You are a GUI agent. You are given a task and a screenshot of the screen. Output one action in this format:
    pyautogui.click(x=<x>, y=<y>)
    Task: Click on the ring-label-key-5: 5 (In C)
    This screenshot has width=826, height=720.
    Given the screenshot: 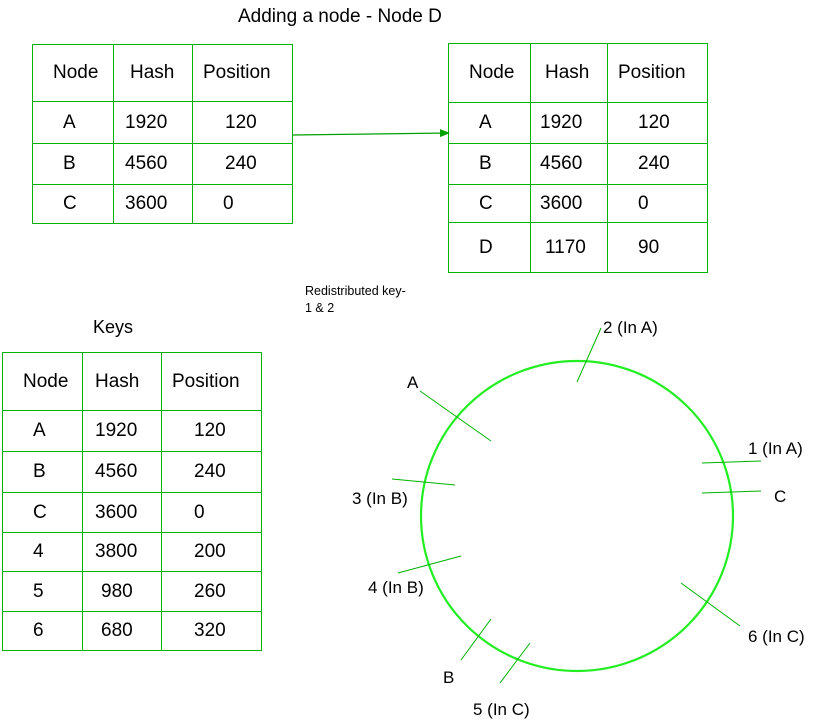 What is the action you would take?
    pyautogui.click(x=501, y=709)
    